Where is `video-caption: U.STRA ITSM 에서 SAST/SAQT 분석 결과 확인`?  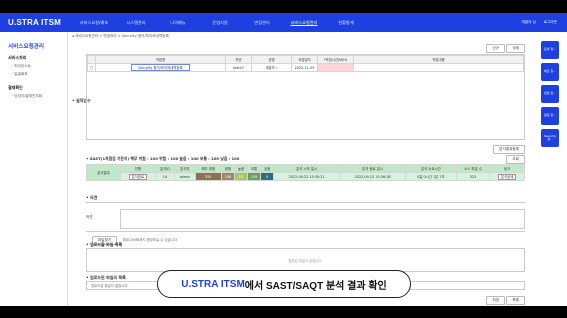
video-caption: U.STRA ITSM 에서 SAST/SAQT 분석 결과 확인 is located at coordinates (284, 284).